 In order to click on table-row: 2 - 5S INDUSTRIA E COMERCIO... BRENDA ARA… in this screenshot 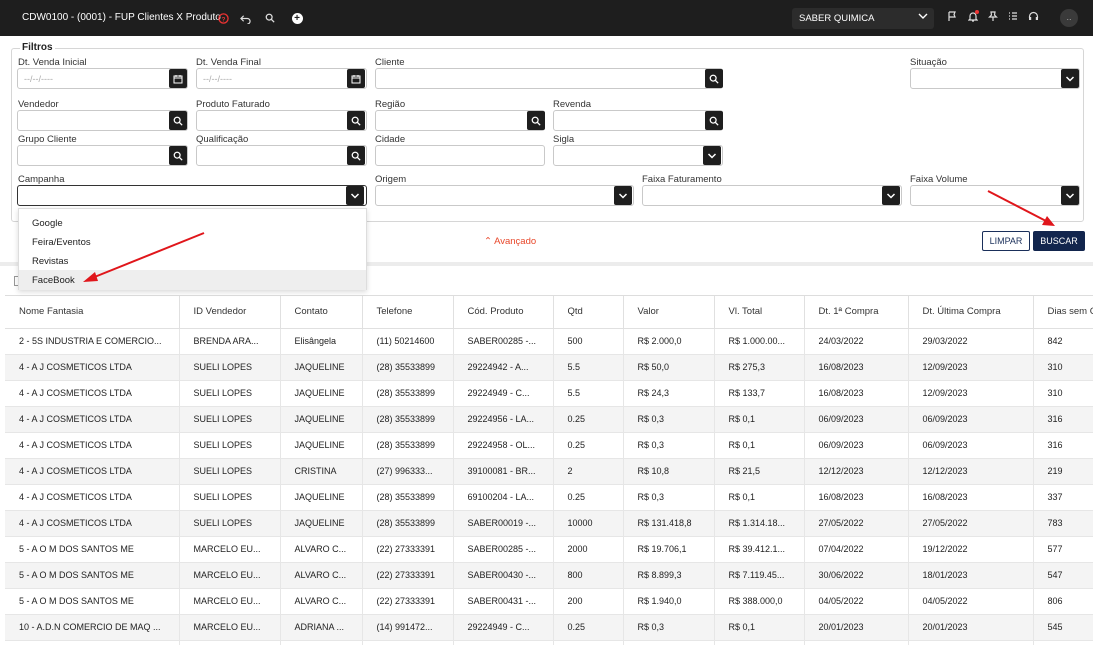, I will do `click(549, 341)`.